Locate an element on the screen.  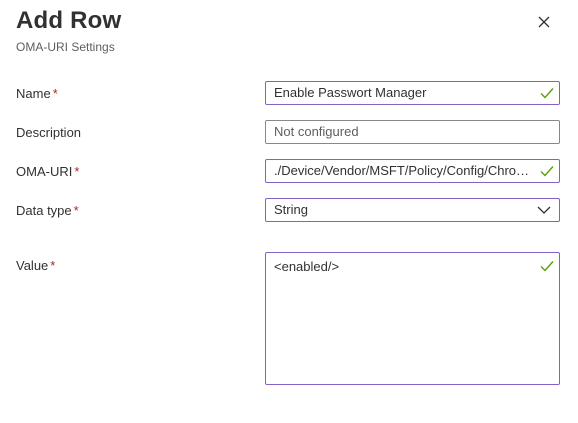
page-subtitle: OMA-URI Settings is located at coordinates (65, 47).